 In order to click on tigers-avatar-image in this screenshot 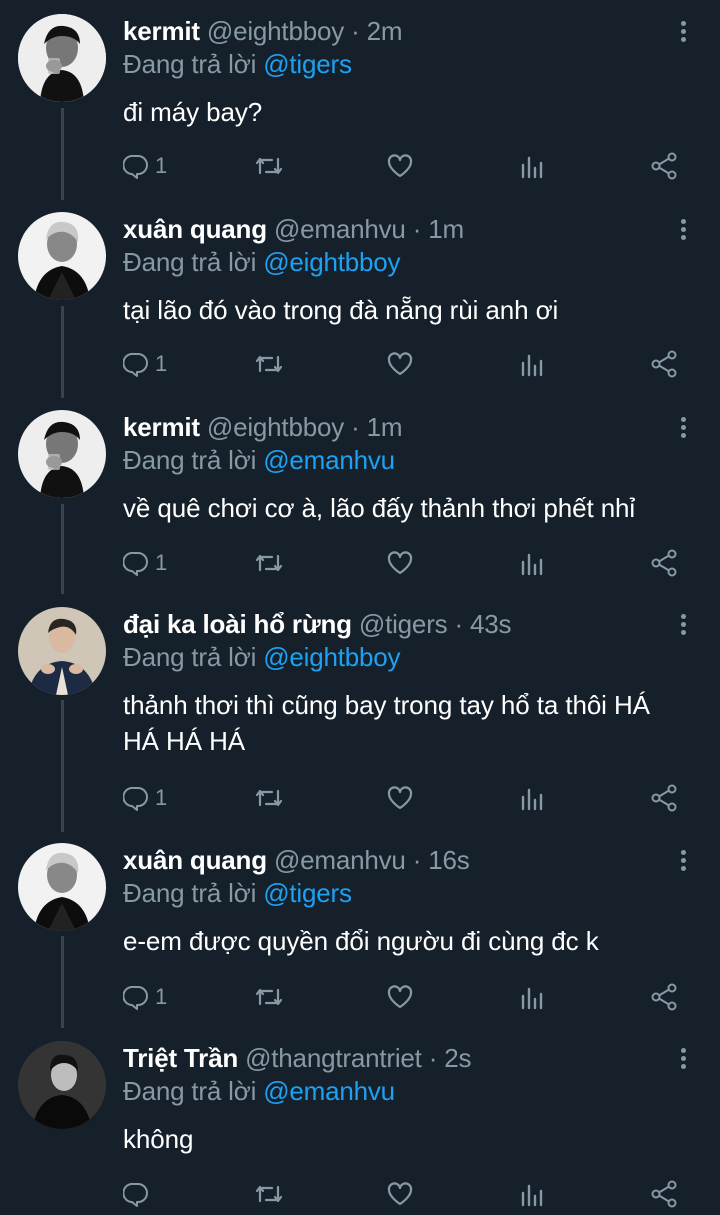, I will do `click(62, 651)`.